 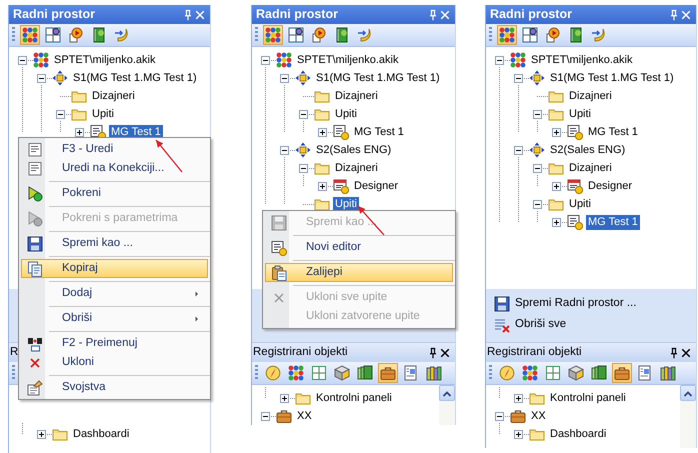 What do you see at coordinates (114, 362) in the screenshot?
I see `menu-item: Ukloni` at bounding box center [114, 362].